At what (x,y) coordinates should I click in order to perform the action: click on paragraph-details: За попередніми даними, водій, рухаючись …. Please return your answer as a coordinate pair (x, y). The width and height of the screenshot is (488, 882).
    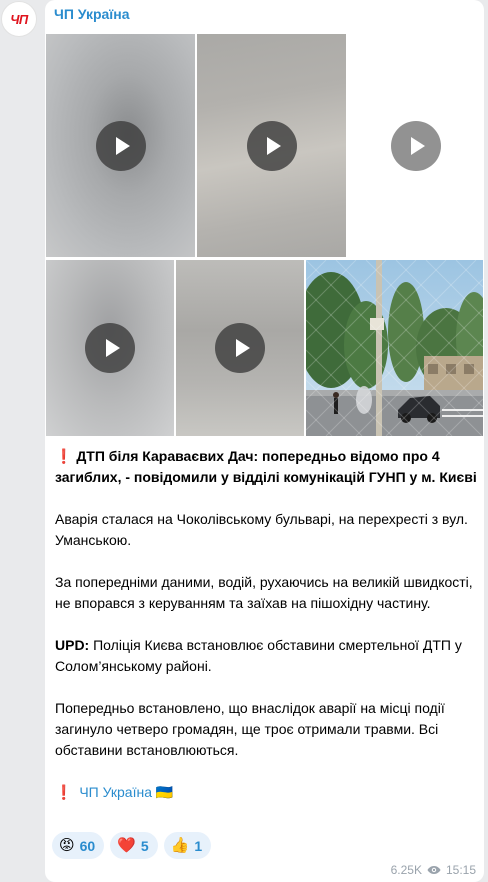
    Looking at the image, I should click on (264, 592).